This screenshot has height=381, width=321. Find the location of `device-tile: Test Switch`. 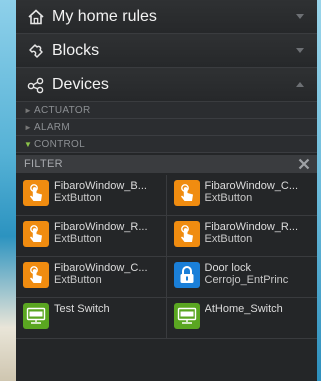

device-tile: Test Switch is located at coordinates (91, 318).